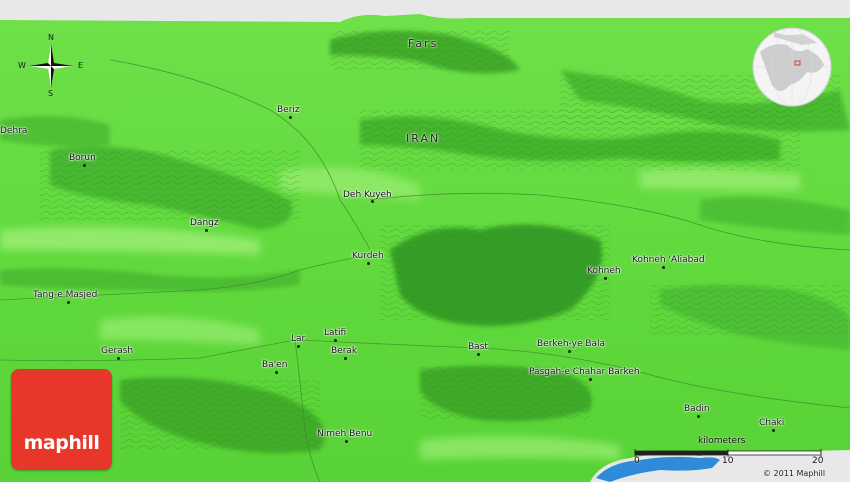 This screenshot has width=850, height=482. I want to click on place-dot-pasgah-e-chahar-barkeh, so click(590, 379).